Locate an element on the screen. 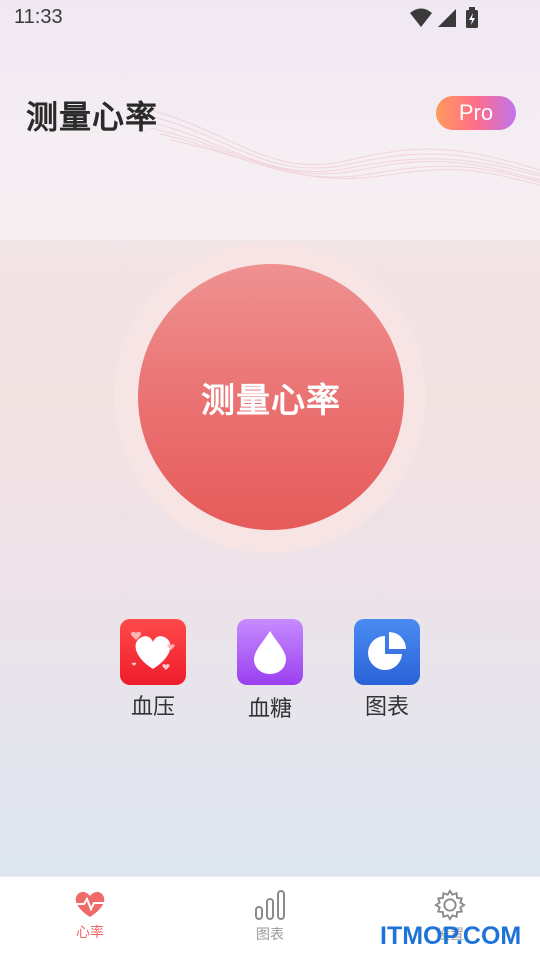 The width and height of the screenshot is (540, 961). wifi-icon is located at coordinates (421, 17).